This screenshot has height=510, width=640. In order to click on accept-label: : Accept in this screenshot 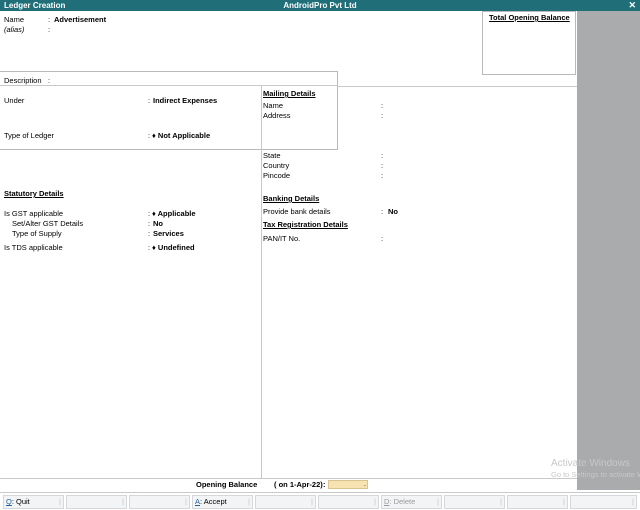, I will do `click(213, 501)`.